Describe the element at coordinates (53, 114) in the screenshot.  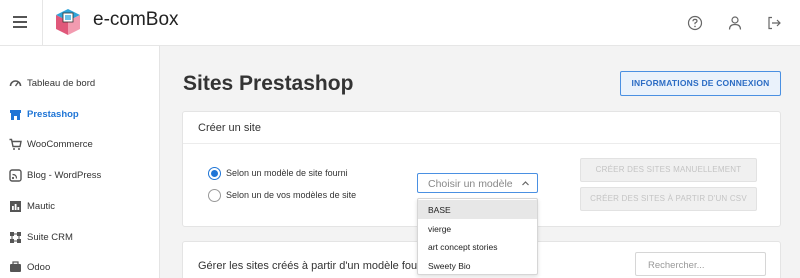
I see `sidebar-item-label: Prestashop` at that location.